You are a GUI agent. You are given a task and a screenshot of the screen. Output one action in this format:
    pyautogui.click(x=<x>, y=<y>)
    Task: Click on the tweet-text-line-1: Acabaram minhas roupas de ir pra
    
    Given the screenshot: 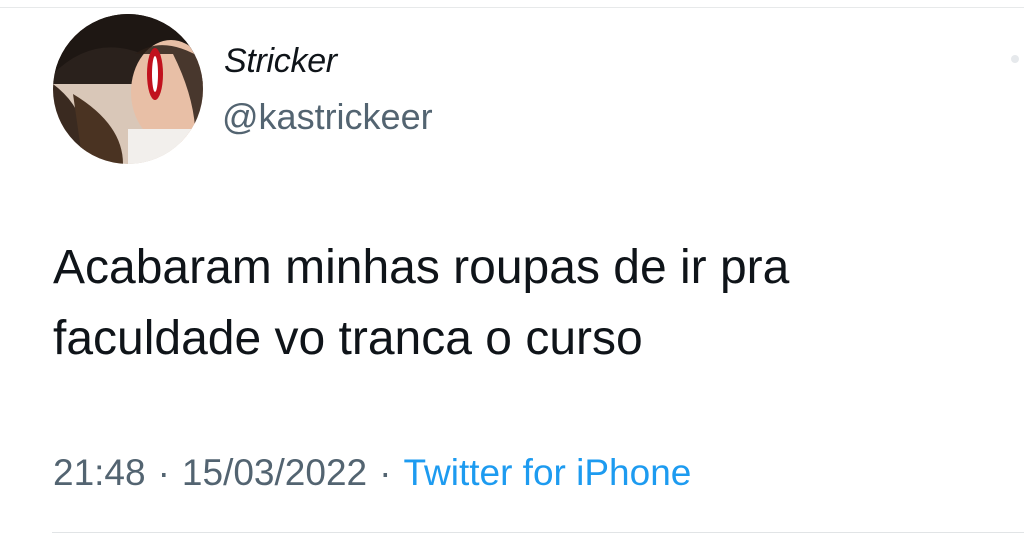 What is the action you would take?
    pyautogui.click(x=421, y=267)
    